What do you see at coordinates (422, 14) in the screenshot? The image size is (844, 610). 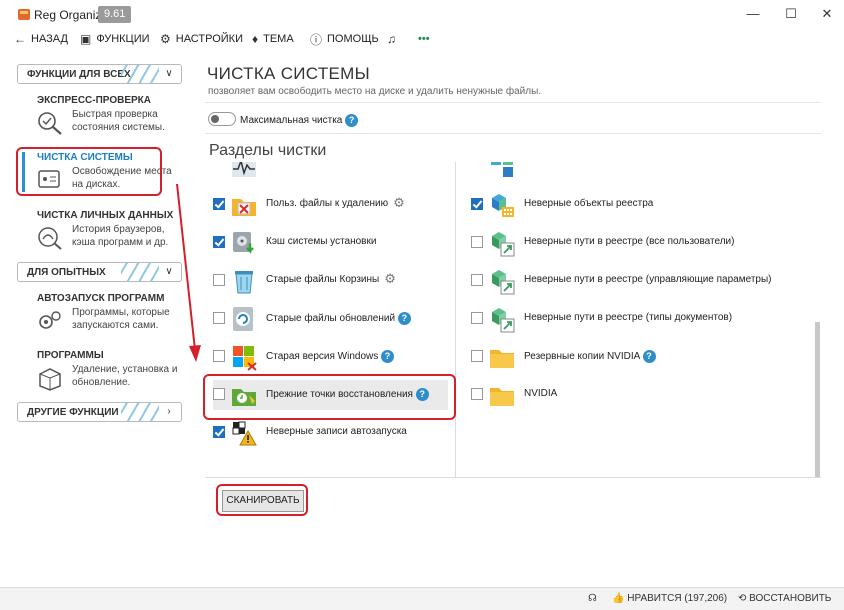 I see `title-bar: Reg Organizer 9.61 — ☐ ✕` at bounding box center [422, 14].